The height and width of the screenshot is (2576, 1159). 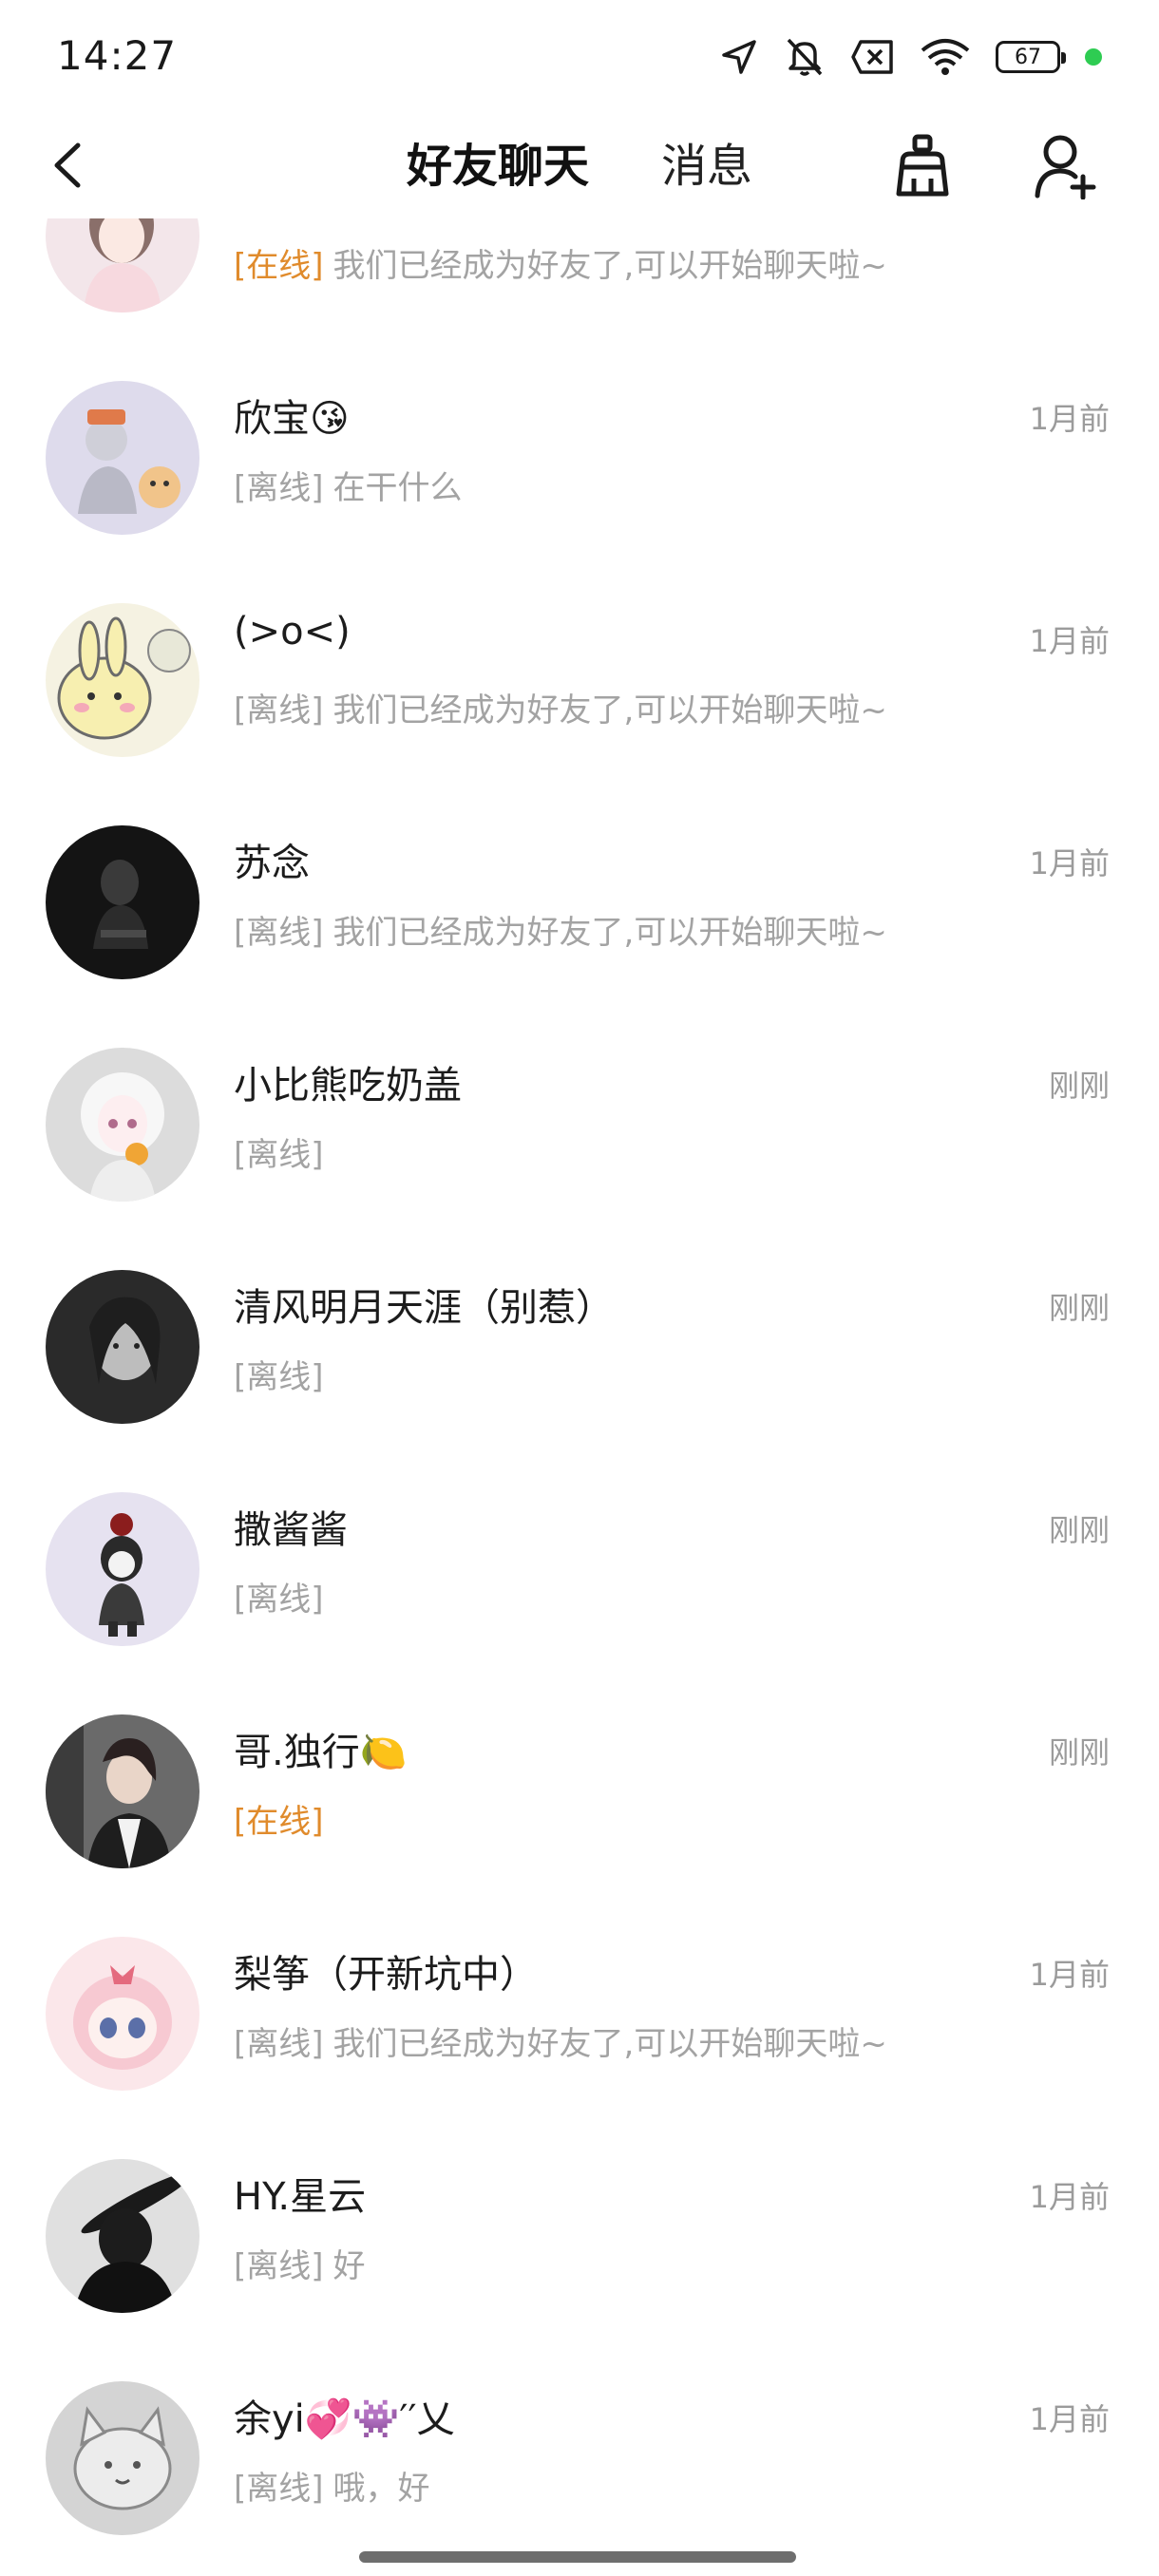 What do you see at coordinates (945, 57) in the screenshot?
I see `wifi-icon` at bounding box center [945, 57].